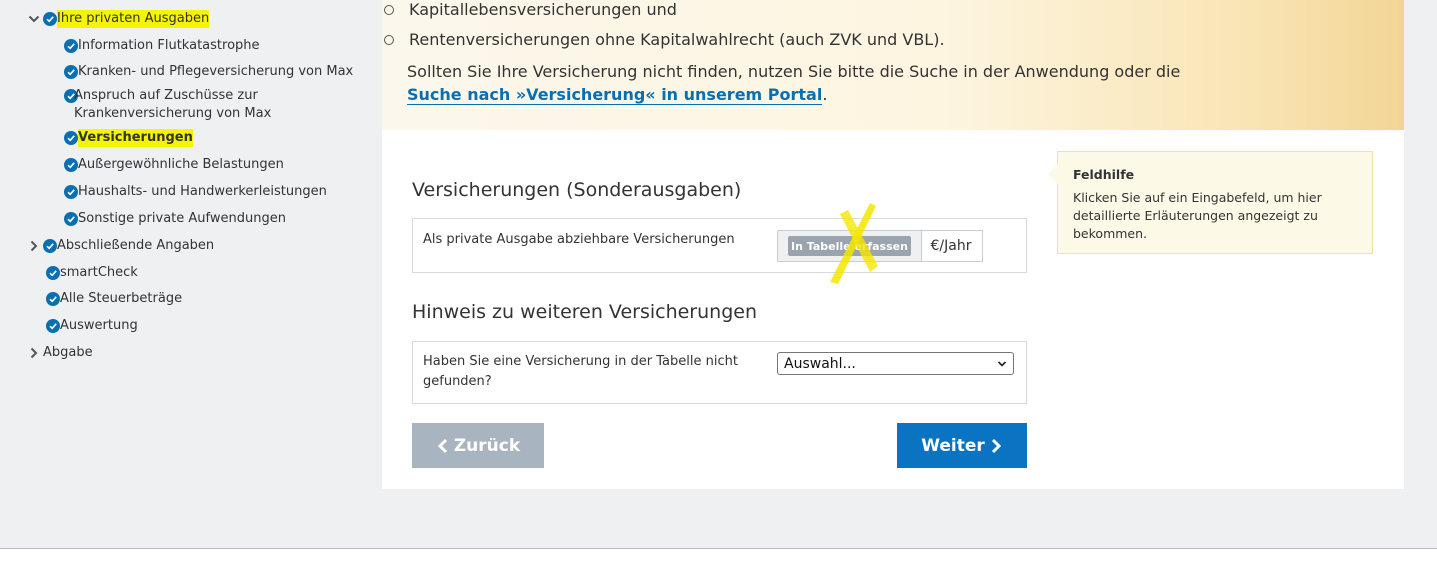  I want to click on list-item: Kapitallebensversicherungen und, so click(530, 9).